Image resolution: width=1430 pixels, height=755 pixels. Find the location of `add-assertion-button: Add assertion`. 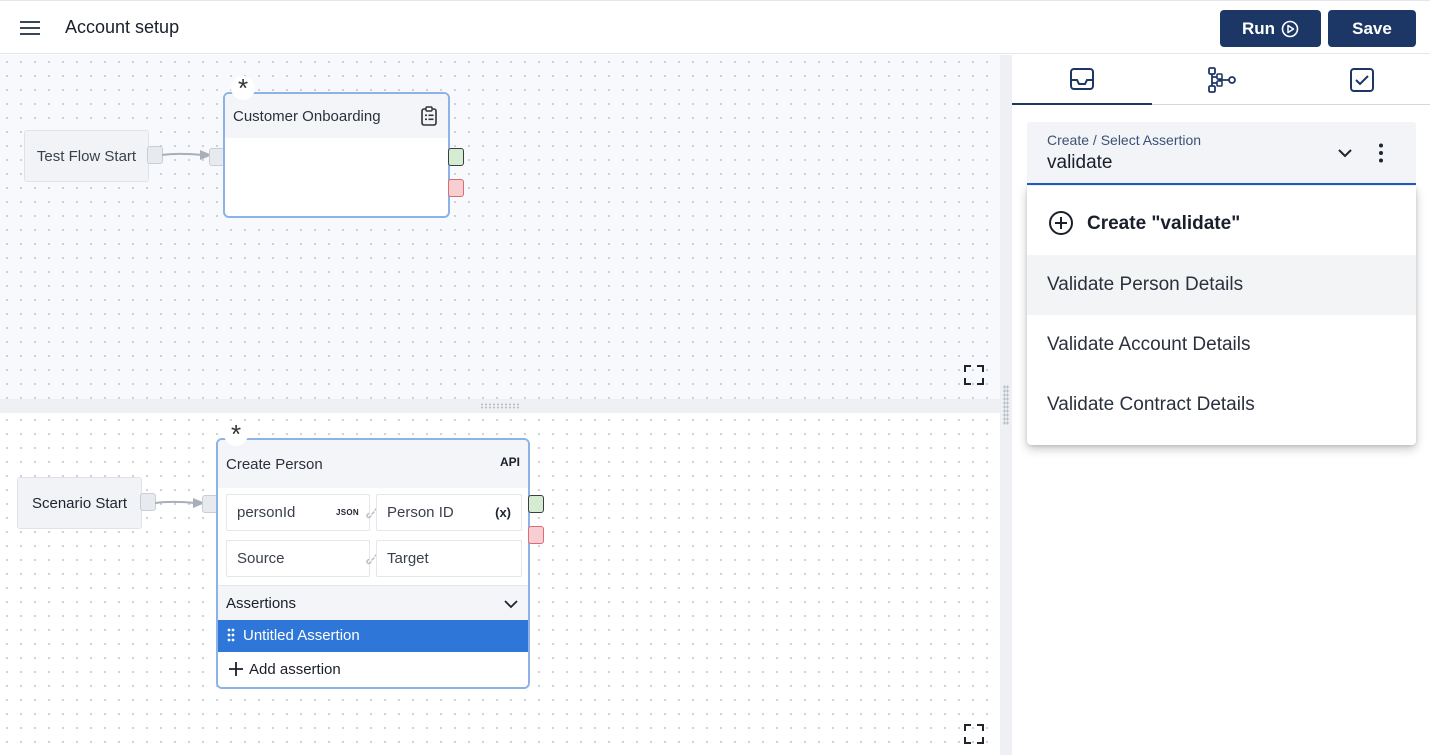

add-assertion-button: Add assertion is located at coordinates (373, 669).